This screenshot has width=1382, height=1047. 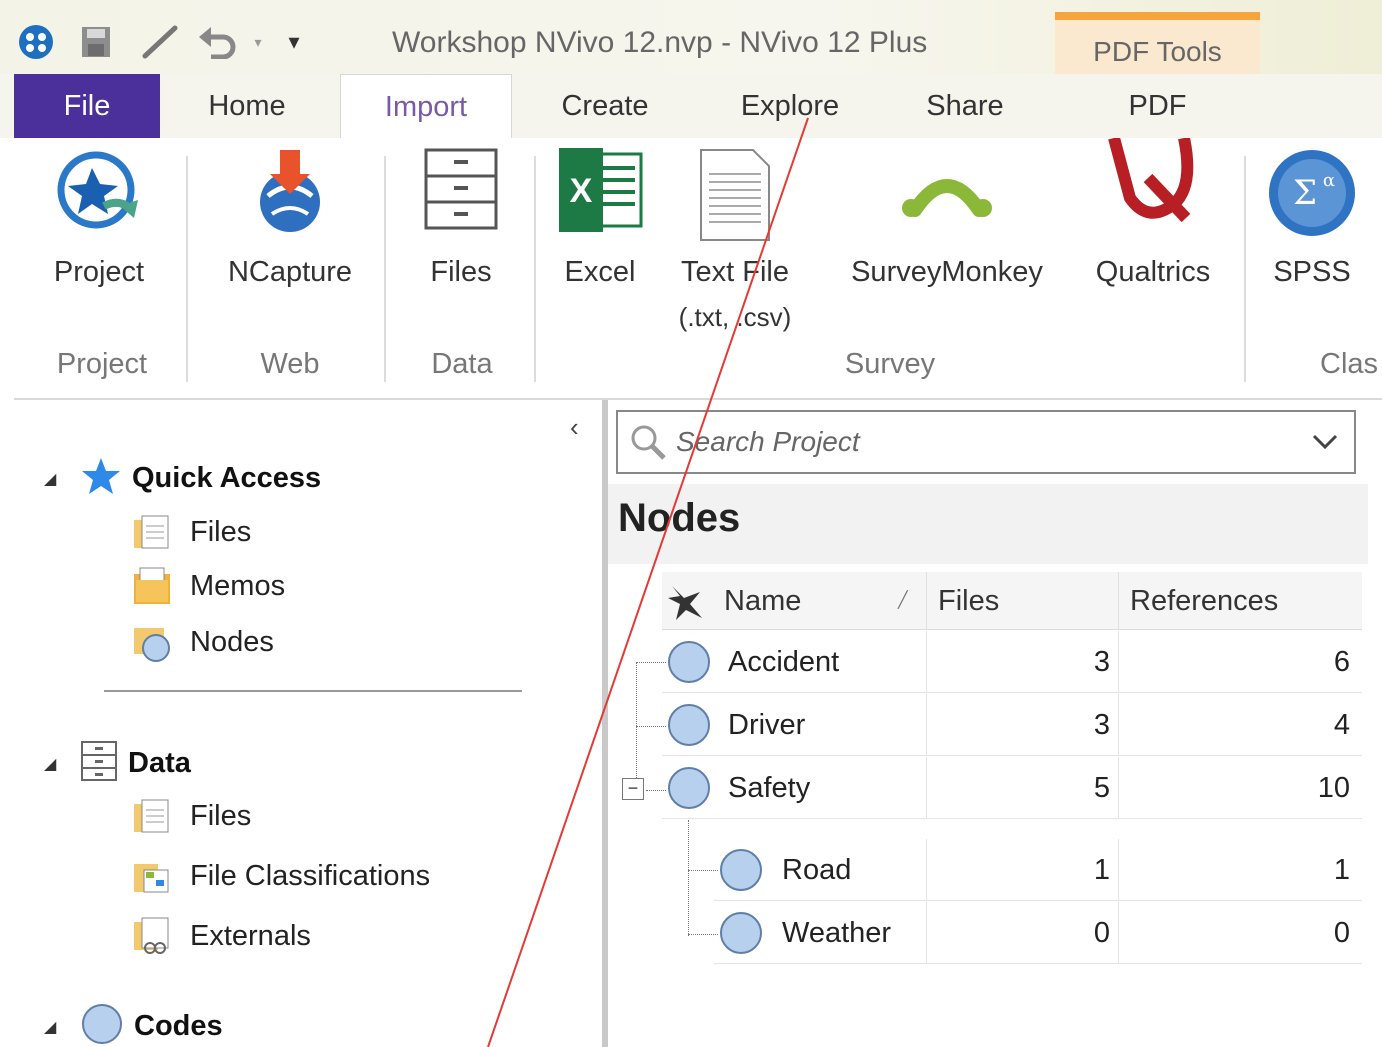 I want to click on nav-item-quick-memos: Memos, so click(x=208, y=586).